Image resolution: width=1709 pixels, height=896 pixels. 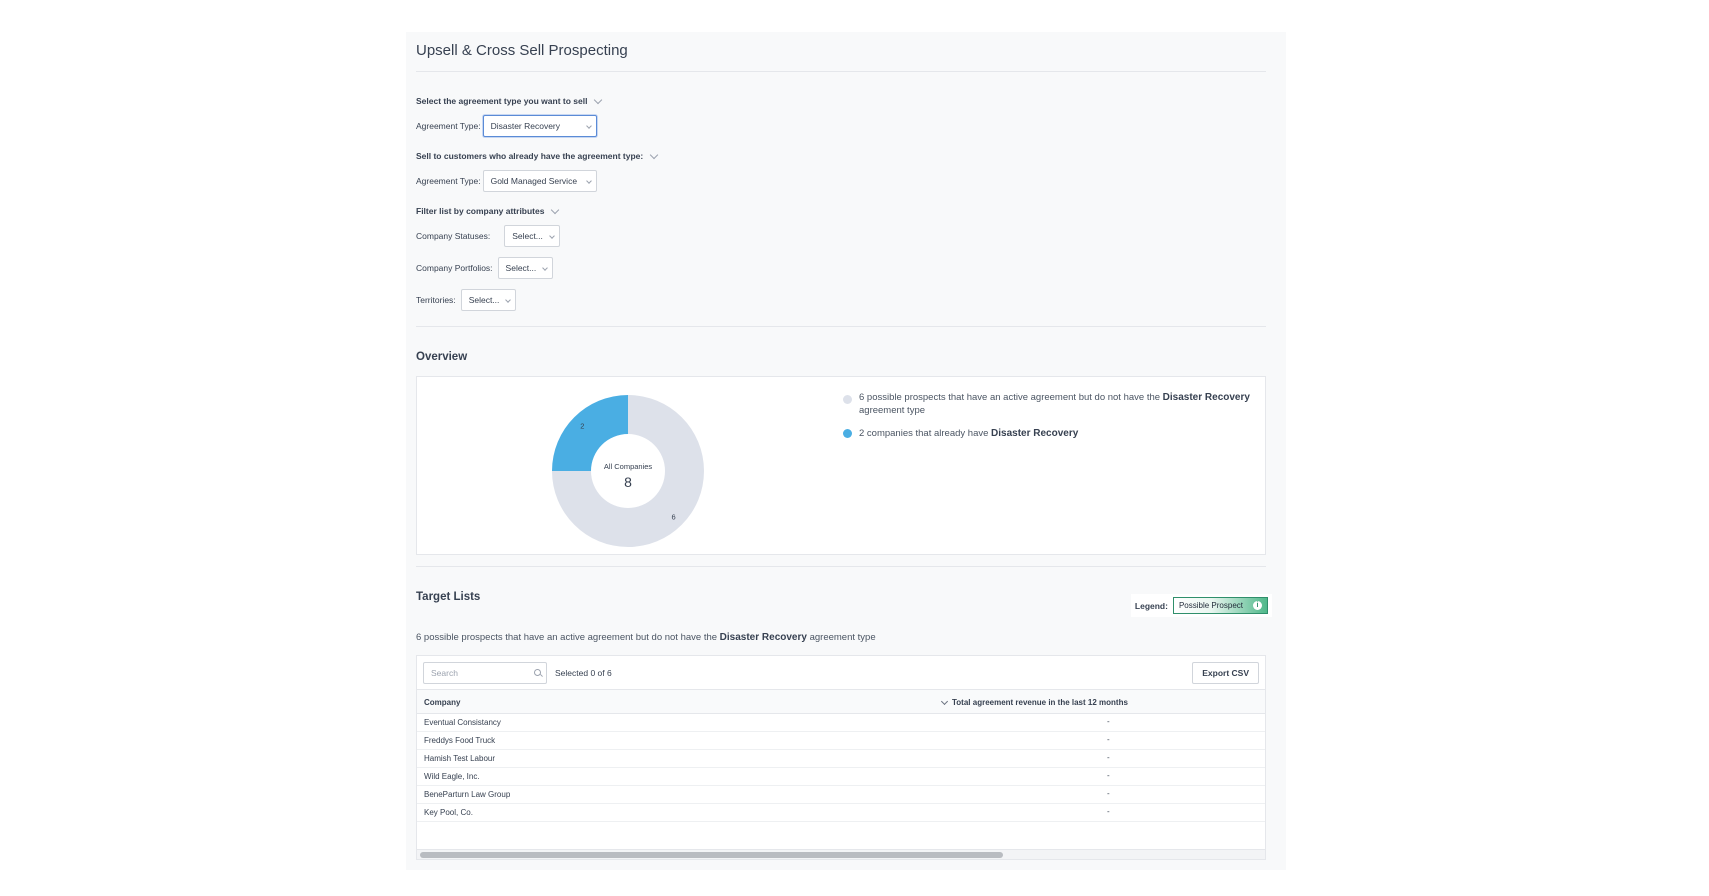 I want to click on legend-label: Legend:, so click(x=1151, y=605).